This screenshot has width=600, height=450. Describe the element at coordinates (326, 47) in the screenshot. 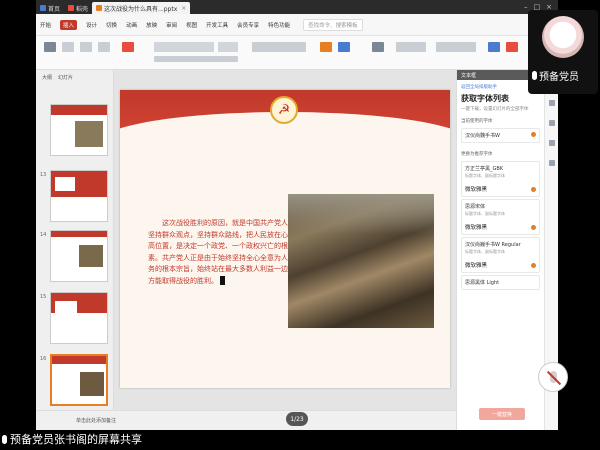

I see `shape-icon` at that location.